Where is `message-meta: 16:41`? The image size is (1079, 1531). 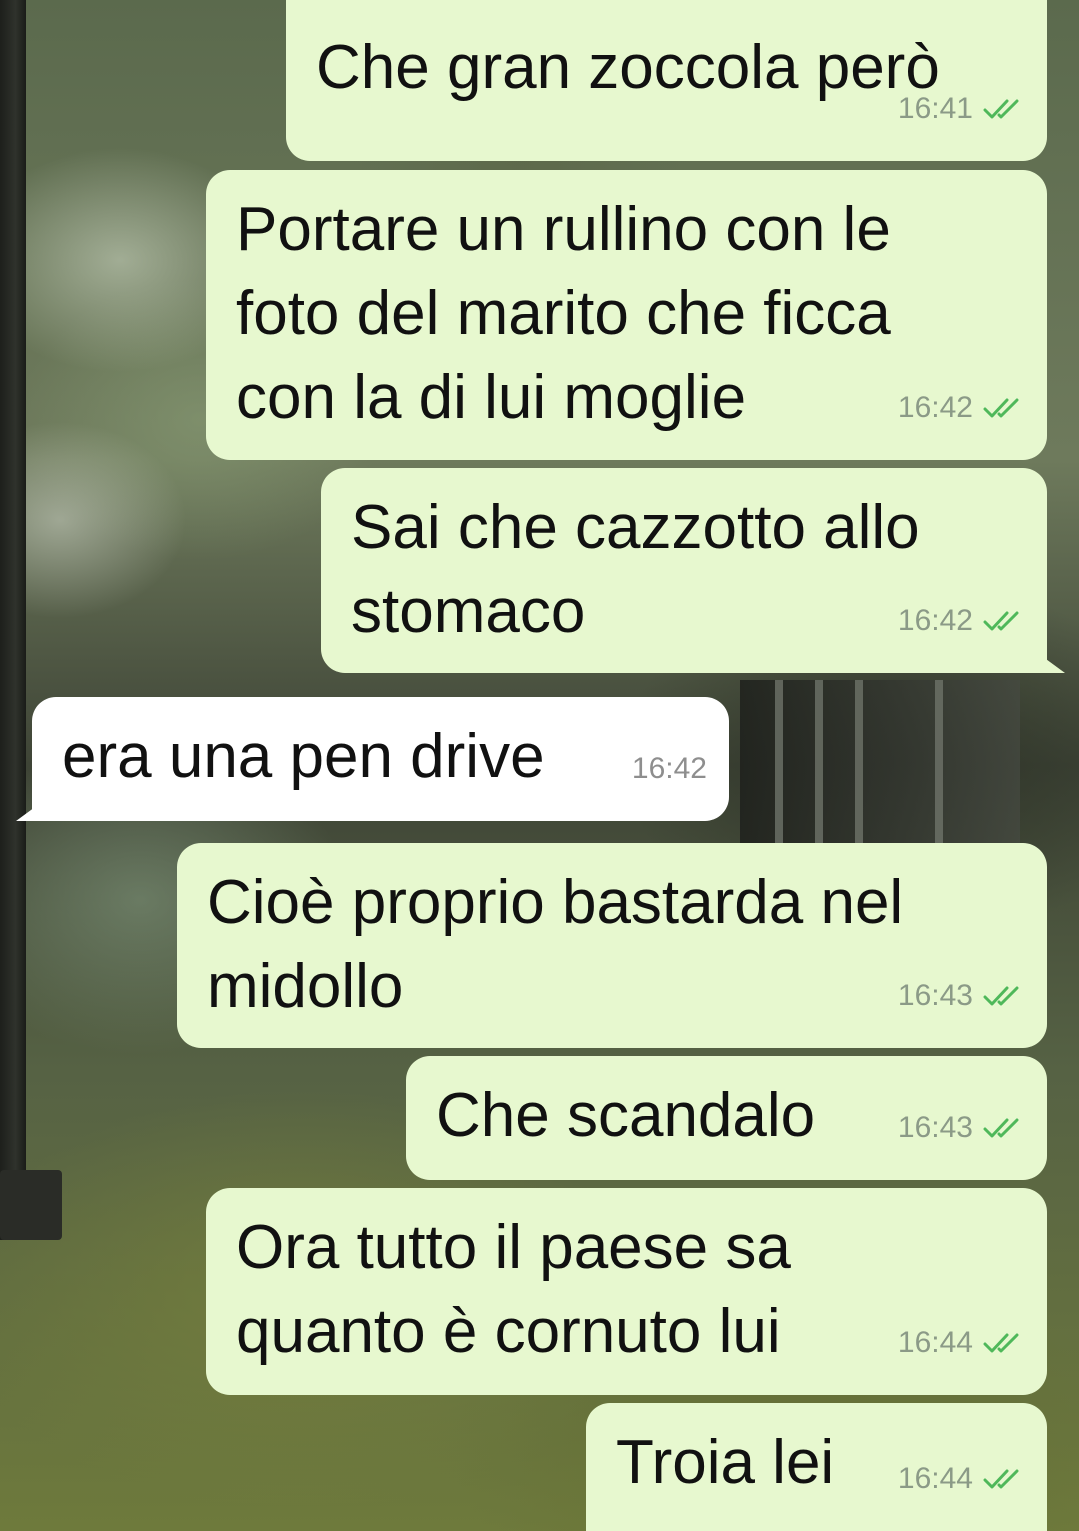
message-meta: 16:41 is located at coordinates (962, 109).